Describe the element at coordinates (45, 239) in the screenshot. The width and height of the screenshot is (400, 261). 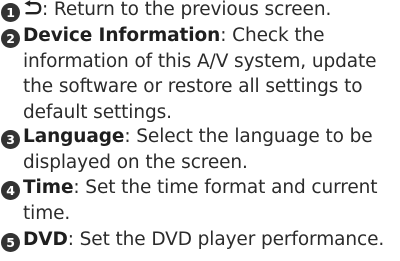
I see `item-term: DVD` at that location.